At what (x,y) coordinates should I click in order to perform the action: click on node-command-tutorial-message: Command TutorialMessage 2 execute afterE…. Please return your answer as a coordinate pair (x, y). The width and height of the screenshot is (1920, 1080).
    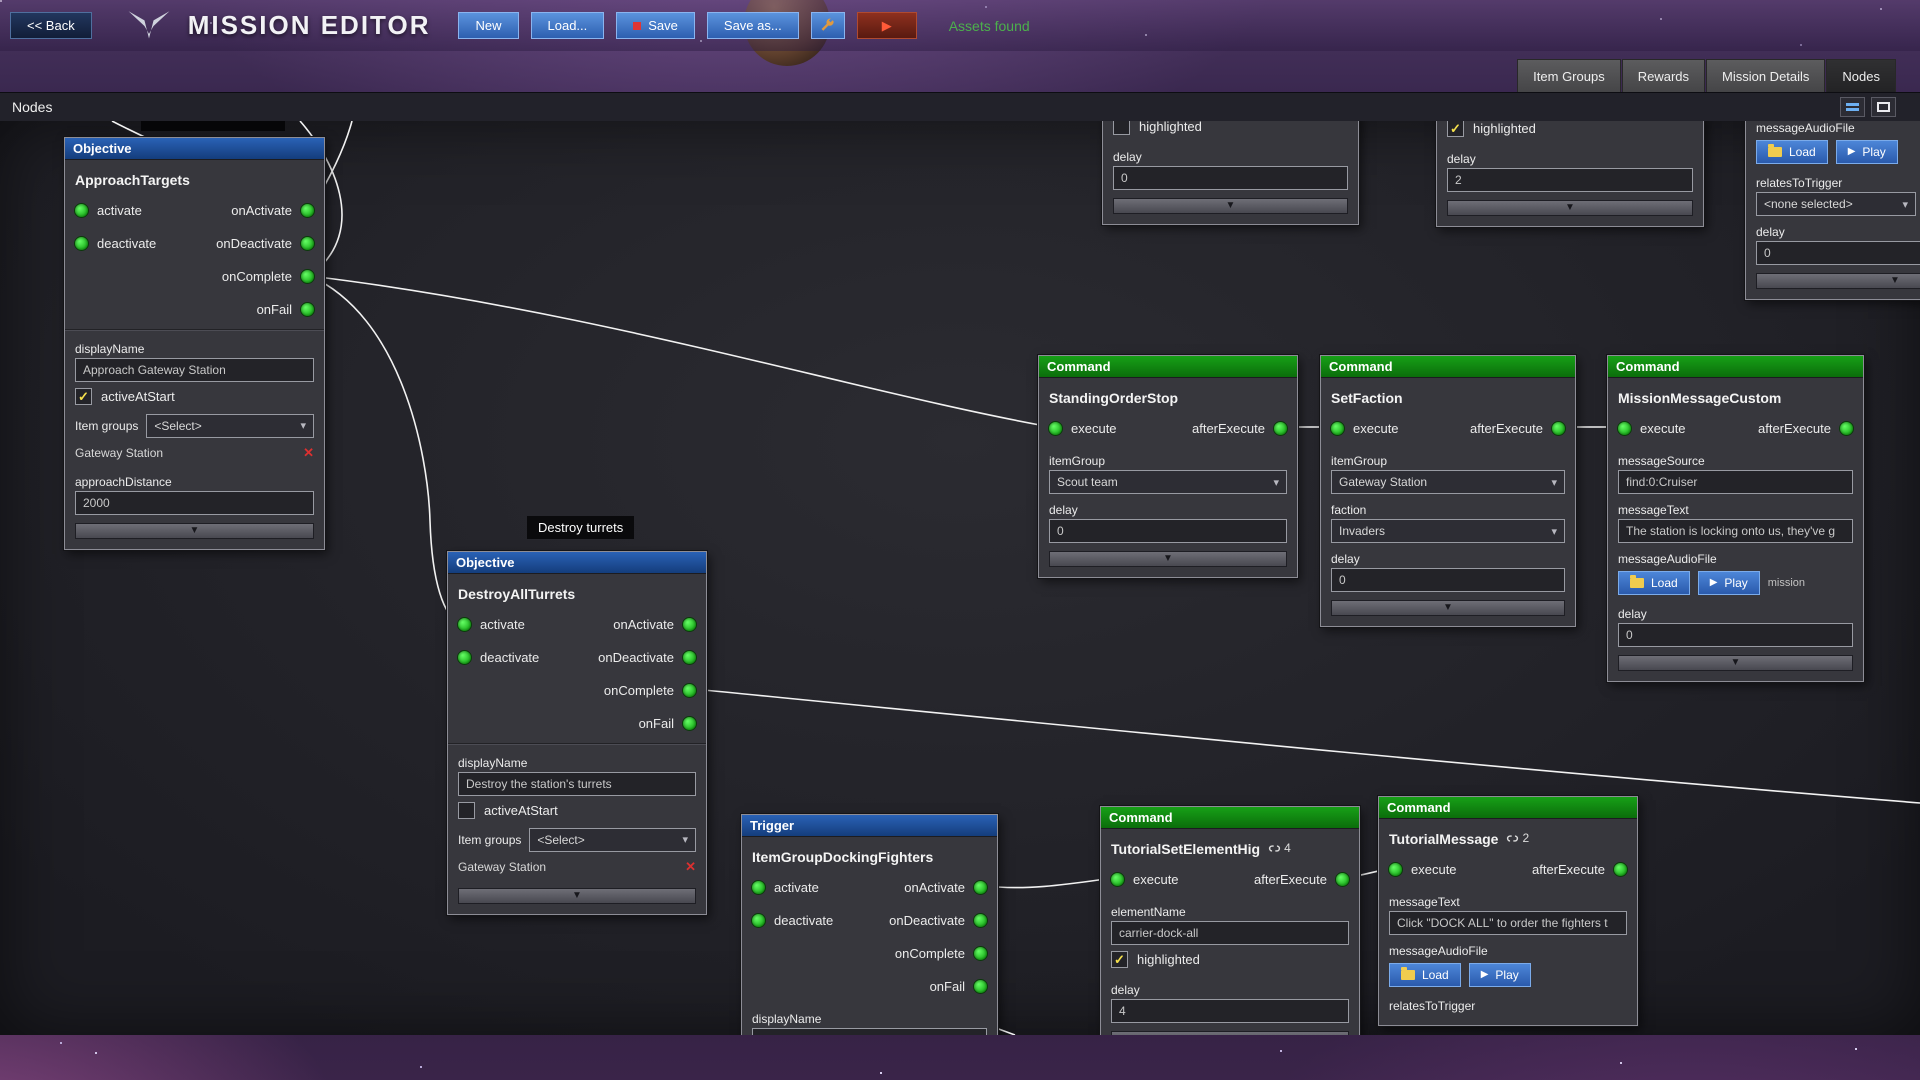
    Looking at the image, I should click on (1508, 911).